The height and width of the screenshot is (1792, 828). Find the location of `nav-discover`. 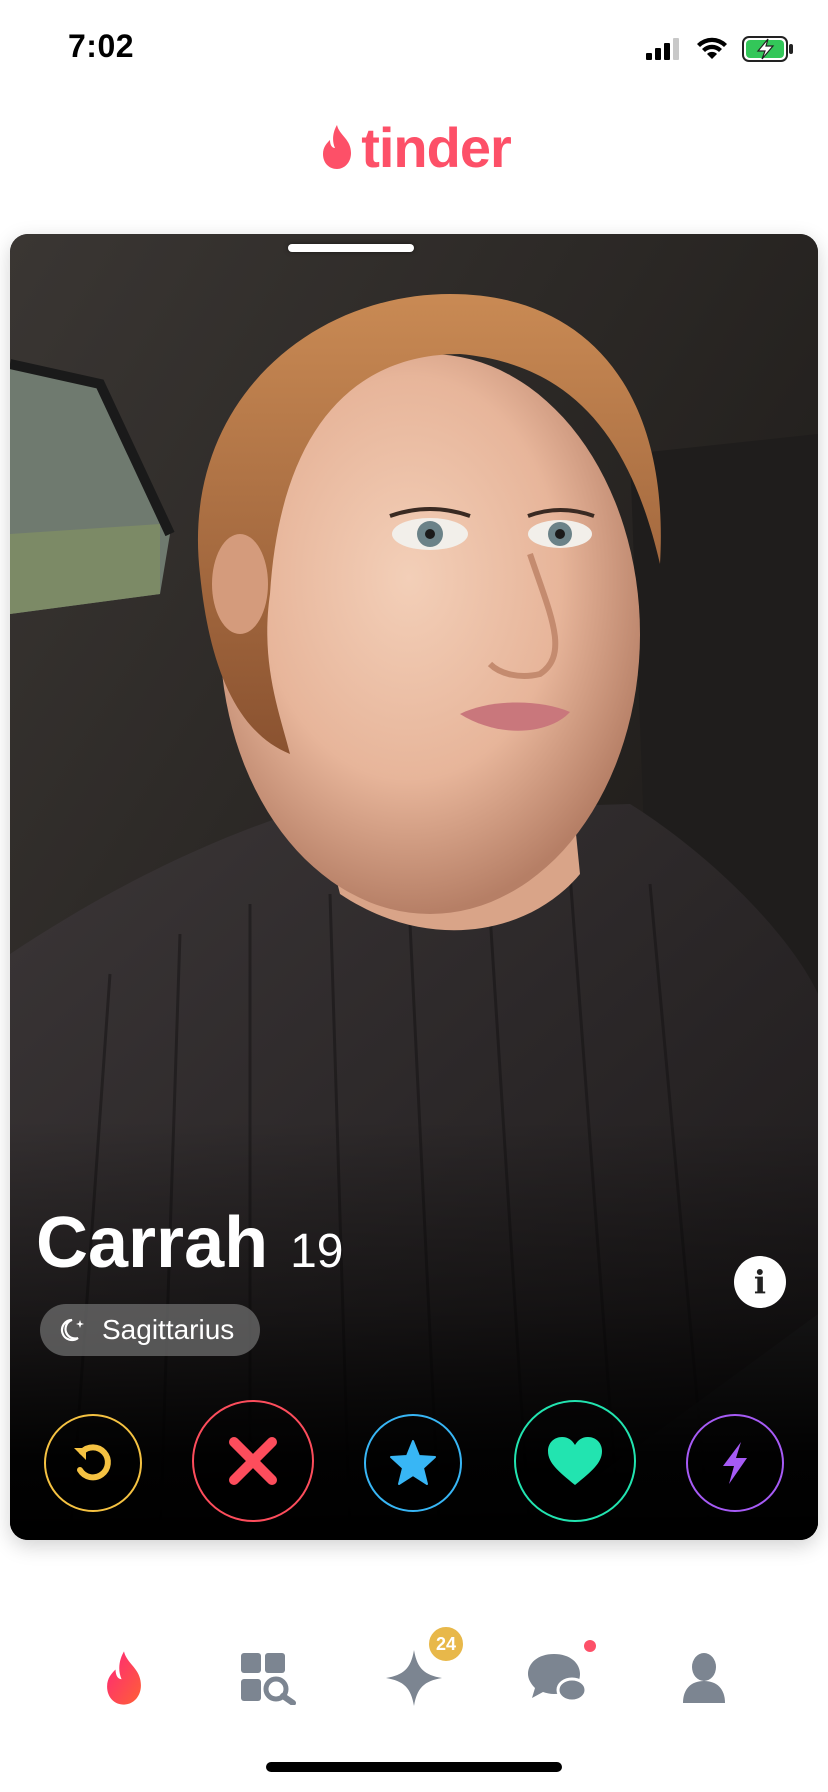

nav-discover is located at coordinates (124, 1678).